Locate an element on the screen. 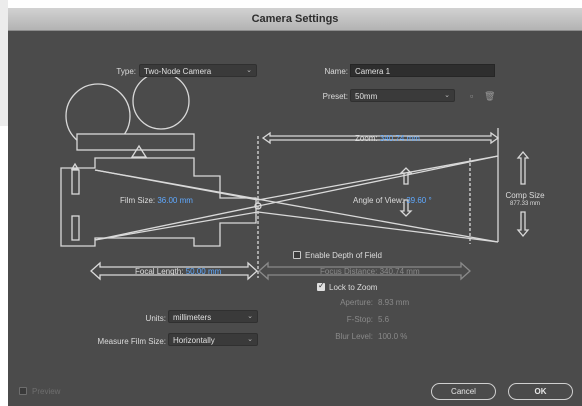 This screenshot has width=582, height=406. ok-button: OK is located at coordinates (540, 391).